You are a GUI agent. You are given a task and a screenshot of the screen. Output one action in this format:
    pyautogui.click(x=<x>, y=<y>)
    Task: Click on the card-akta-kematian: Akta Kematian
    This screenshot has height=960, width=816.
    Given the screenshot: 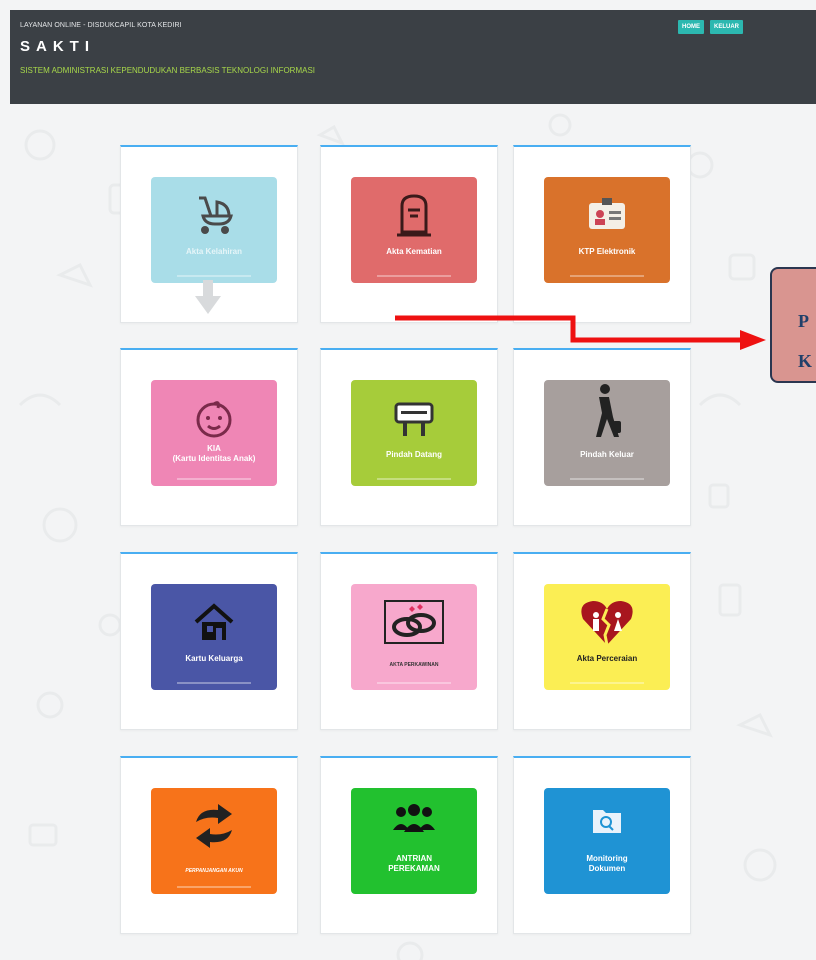 What is the action you would take?
    pyautogui.click(x=409, y=234)
    